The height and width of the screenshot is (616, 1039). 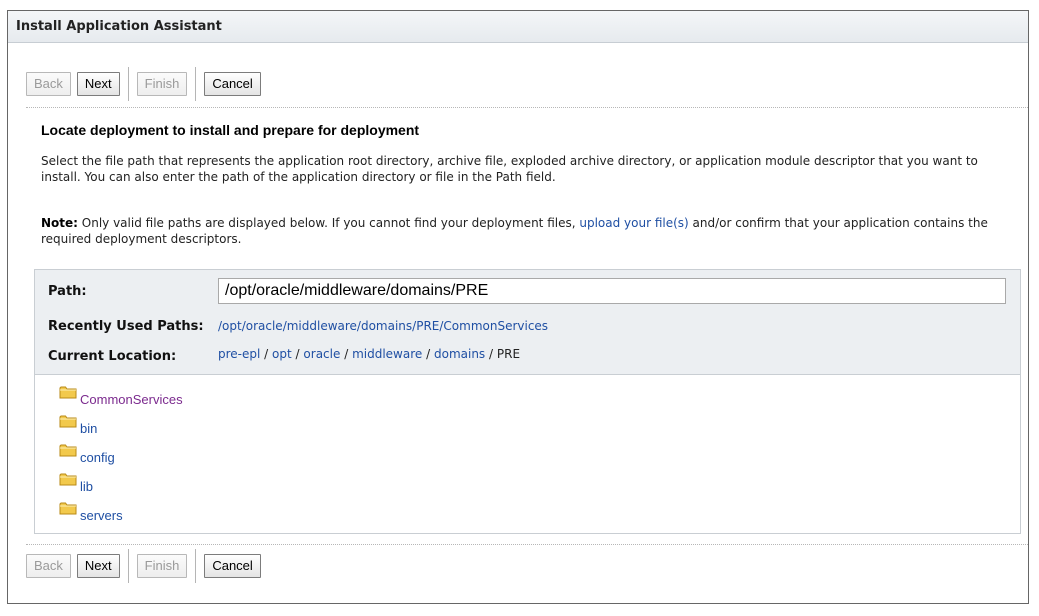 I want to click on cancel-button-bottom: Cancel, so click(x=232, y=566).